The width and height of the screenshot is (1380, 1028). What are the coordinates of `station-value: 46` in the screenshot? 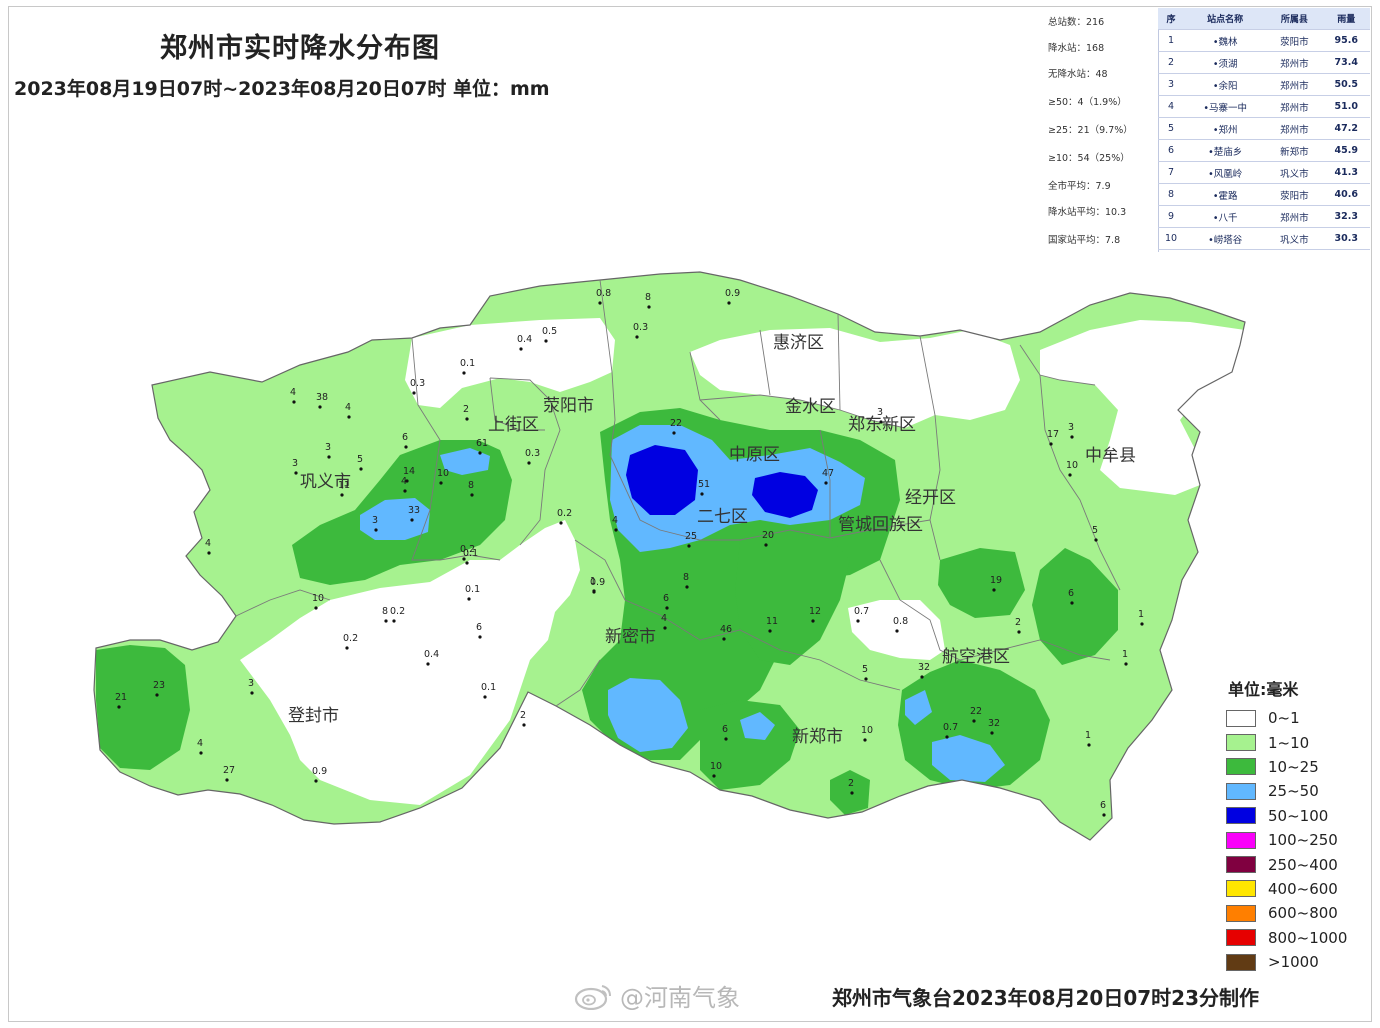 It's located at (726, 629).